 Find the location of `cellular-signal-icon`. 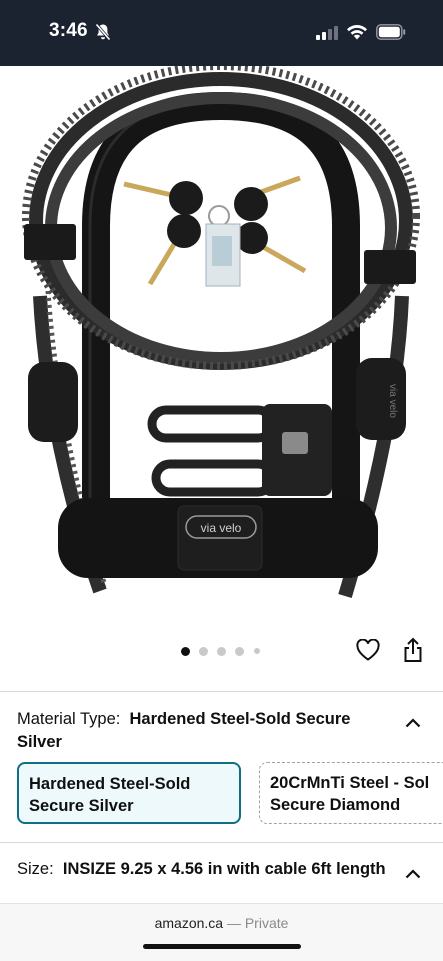

cellular-signal-icon is located at coordinates (327, 33).